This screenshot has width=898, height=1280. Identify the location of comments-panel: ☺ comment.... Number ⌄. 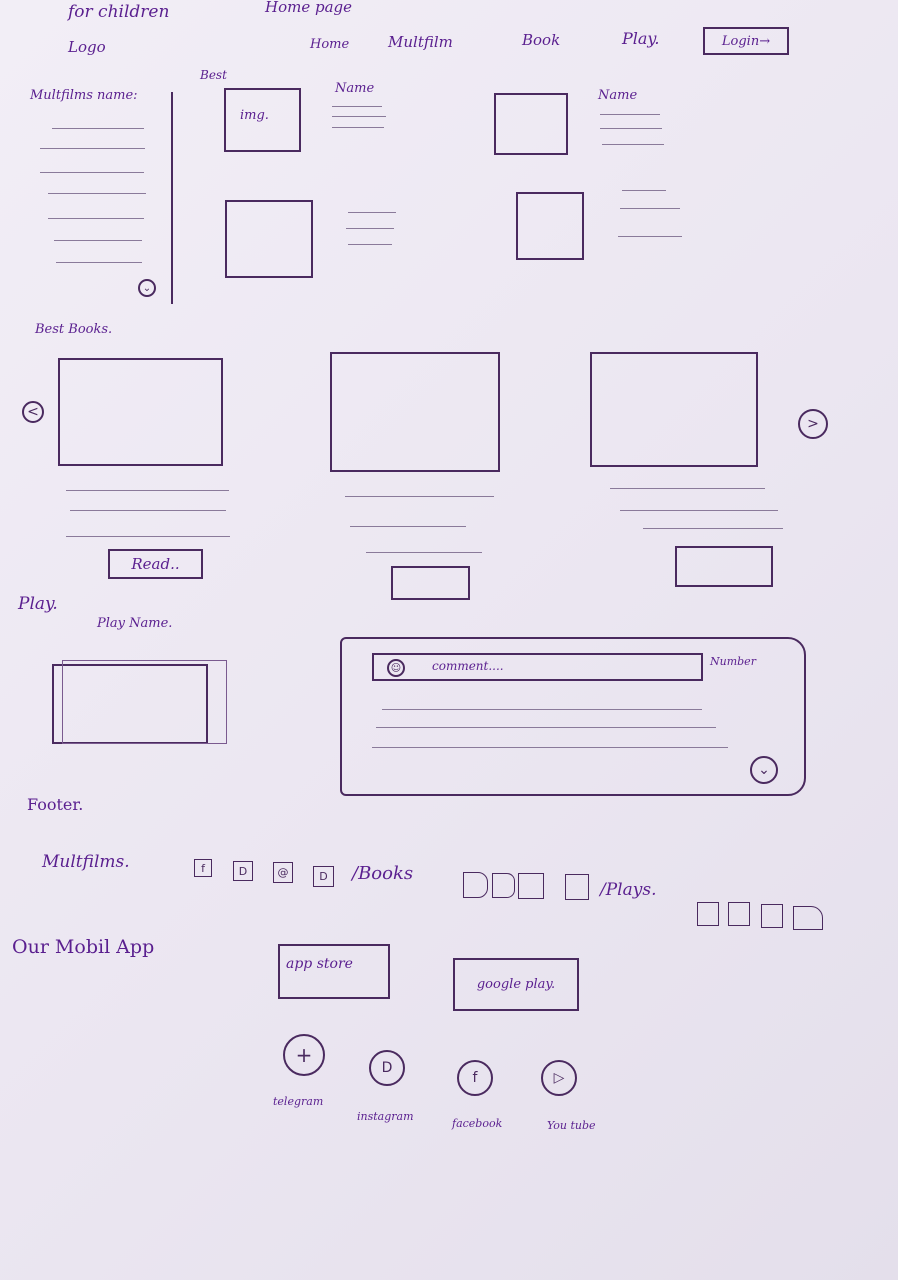
(573, 716).